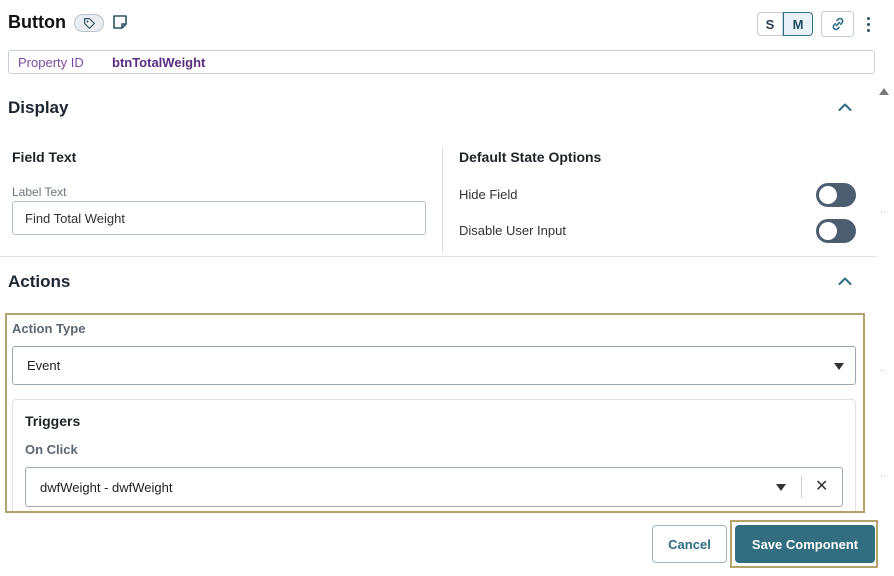  I want to click on on-click-select: dwfWeight - dwfWeight ✕, so click(434, 487).